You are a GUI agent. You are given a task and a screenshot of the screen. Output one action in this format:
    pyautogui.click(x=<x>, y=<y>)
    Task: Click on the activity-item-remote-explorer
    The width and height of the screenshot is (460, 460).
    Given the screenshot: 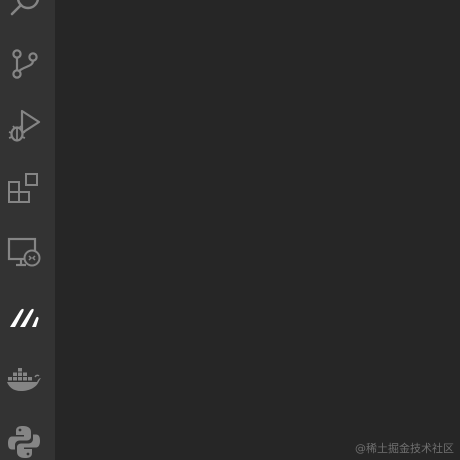 What is the action you would take?
    pyautogui.click(x=27, y=253)
    